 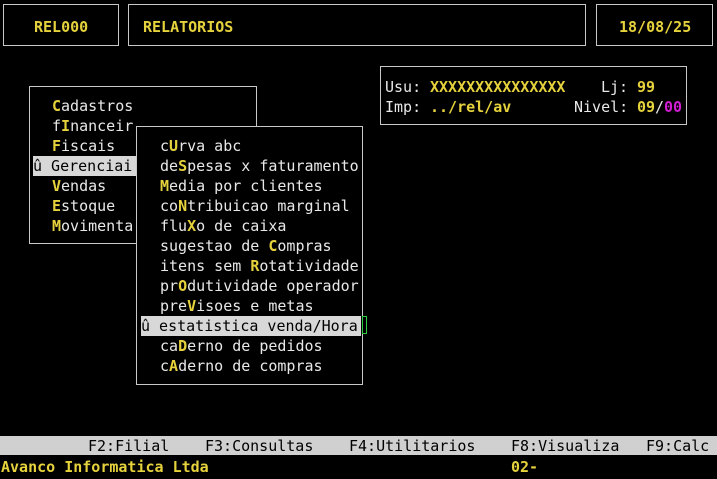 I want to click on main-menu-item-financeiro: fInanceir, so click(x=92, y=126).